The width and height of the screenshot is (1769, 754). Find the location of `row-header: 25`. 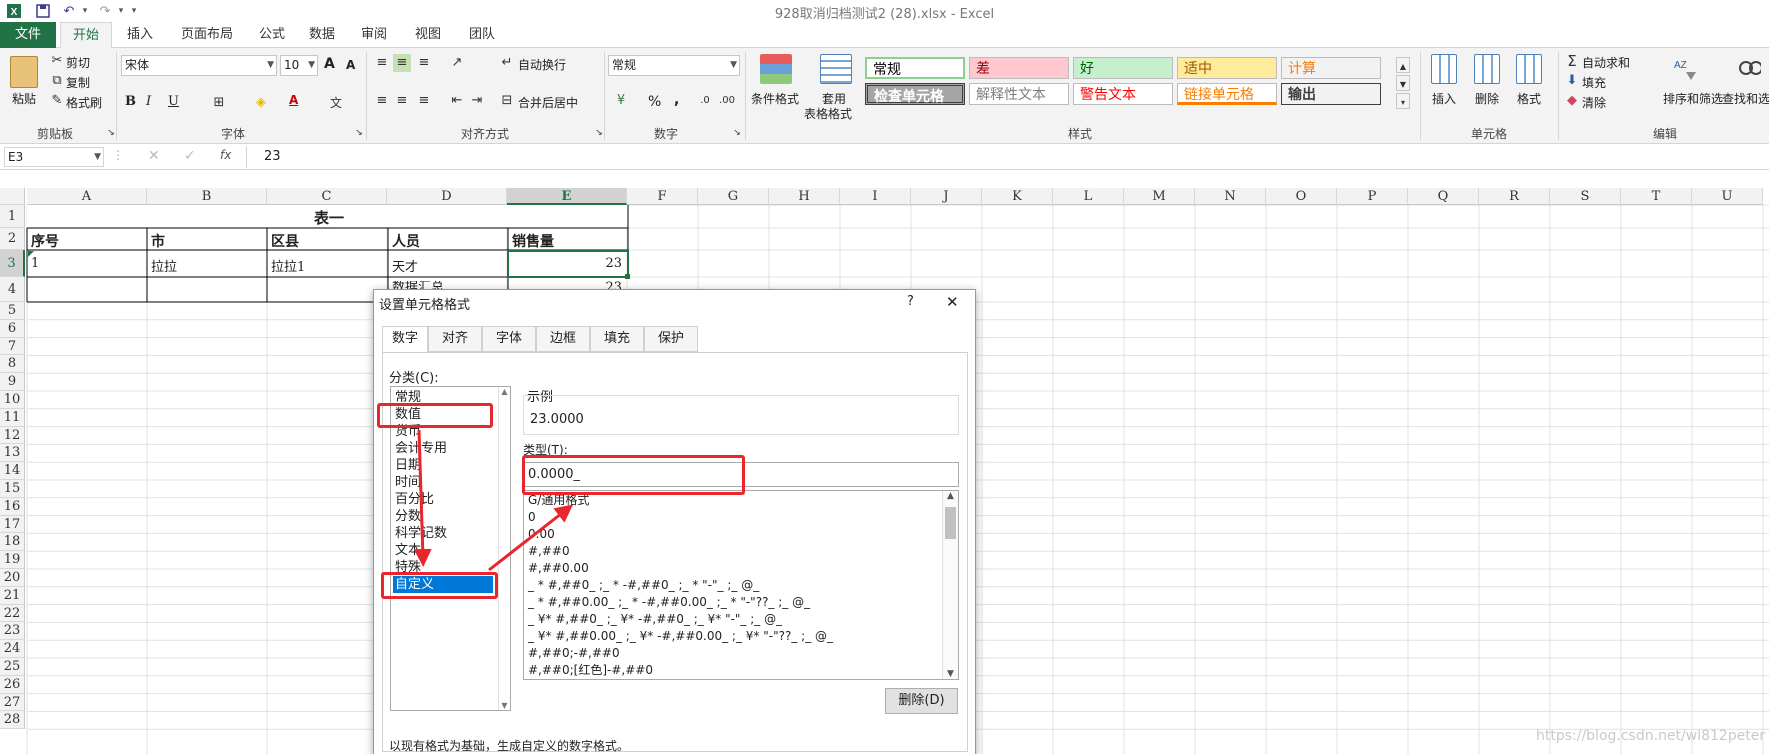

row-header: 25 is located at coordinates (12, 667).